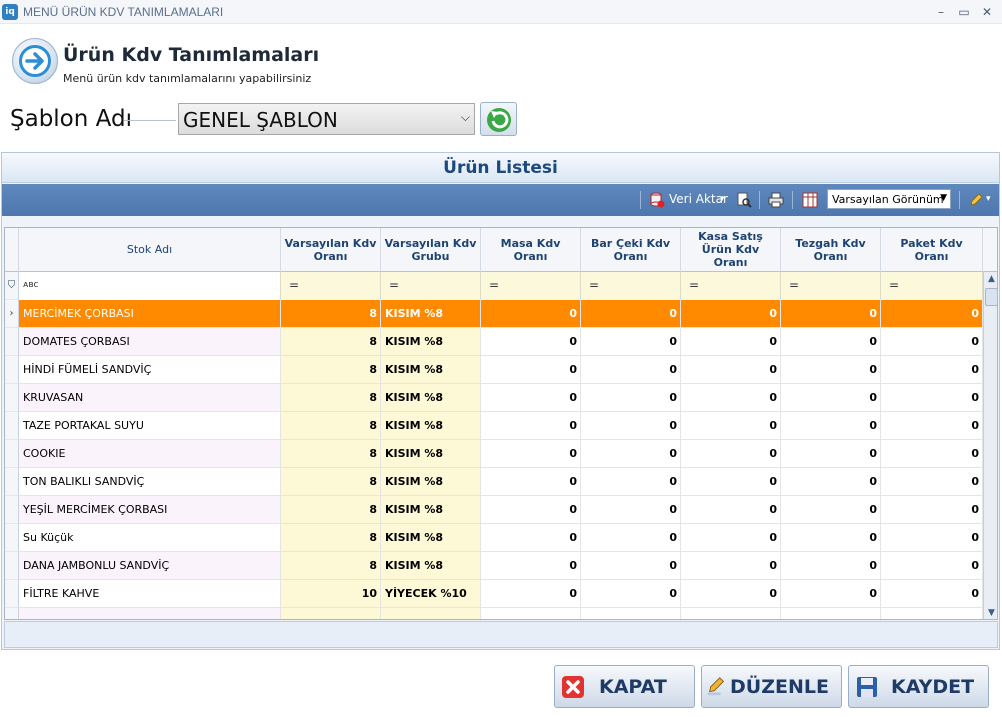  Describe the element at coordinates (531, 613) in the screenshot. I see `cell-table-kdv-rate` at that location.